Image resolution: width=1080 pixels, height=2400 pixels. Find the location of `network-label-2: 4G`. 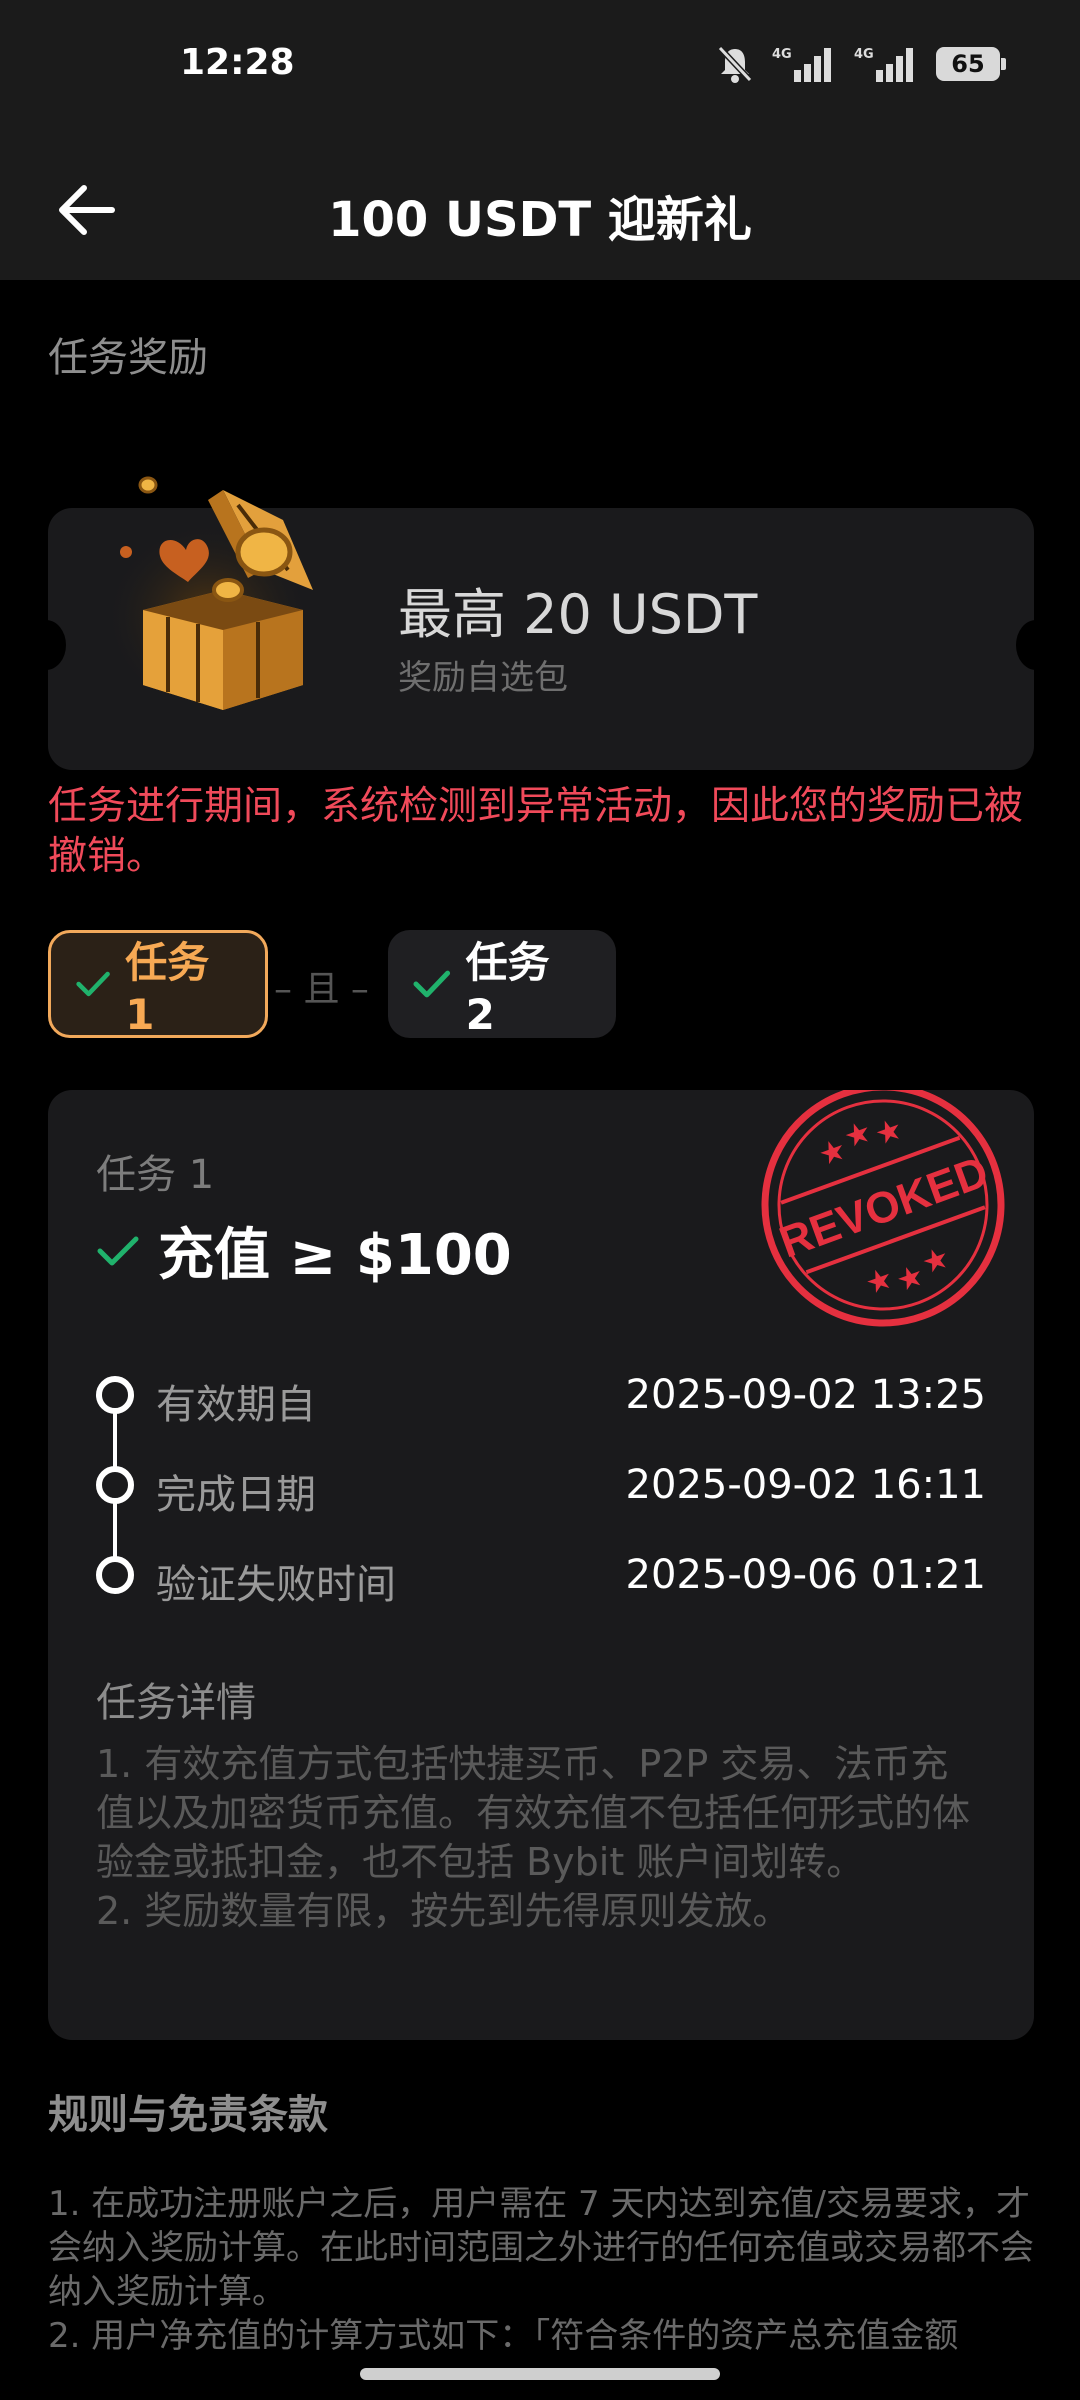

network-label-2: 4G is located at coordinates (864, 54).